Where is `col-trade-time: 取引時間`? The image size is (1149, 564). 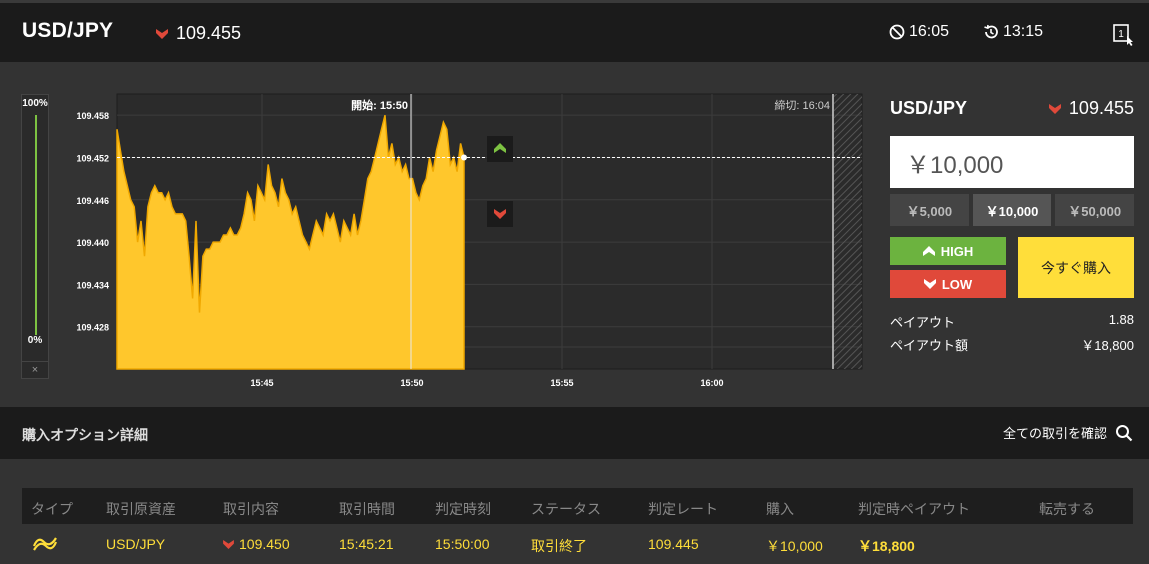
col-trade-time: 取引時間 is located at coordinates (367, 509).